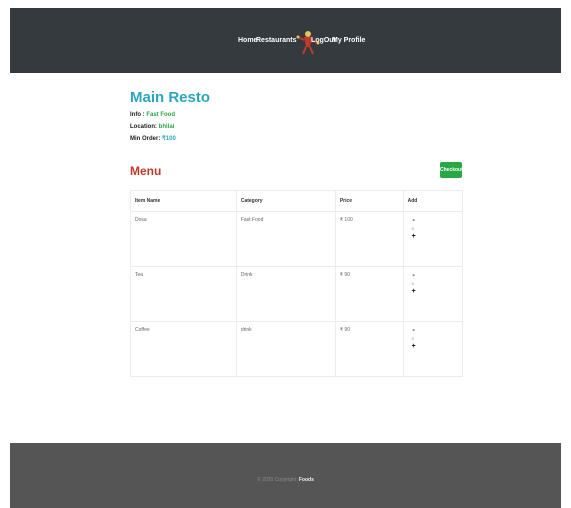 This screenshot has height=508, width=571. I want to click on column-header-item-name: Item Name, so click(183, 201).